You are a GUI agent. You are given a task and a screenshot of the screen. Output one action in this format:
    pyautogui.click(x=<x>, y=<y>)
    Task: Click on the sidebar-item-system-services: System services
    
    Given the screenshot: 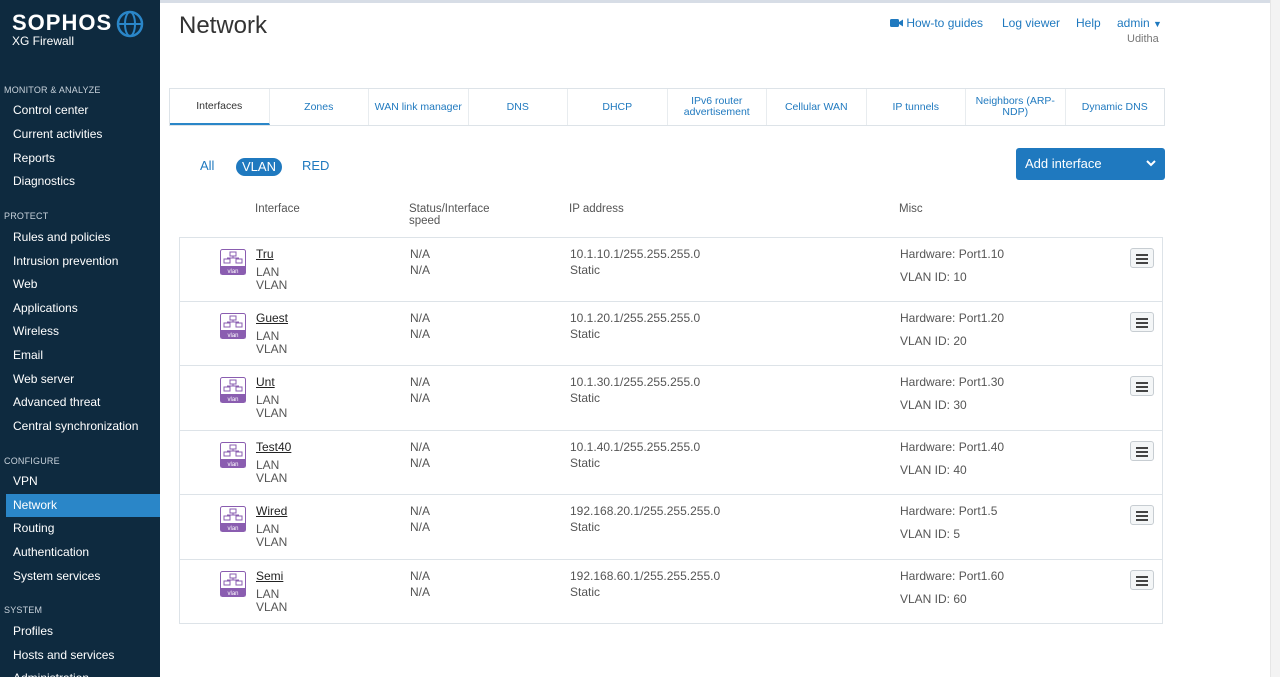 What is the action you would take?
    pyautogui.click(x=83, y=576)
    